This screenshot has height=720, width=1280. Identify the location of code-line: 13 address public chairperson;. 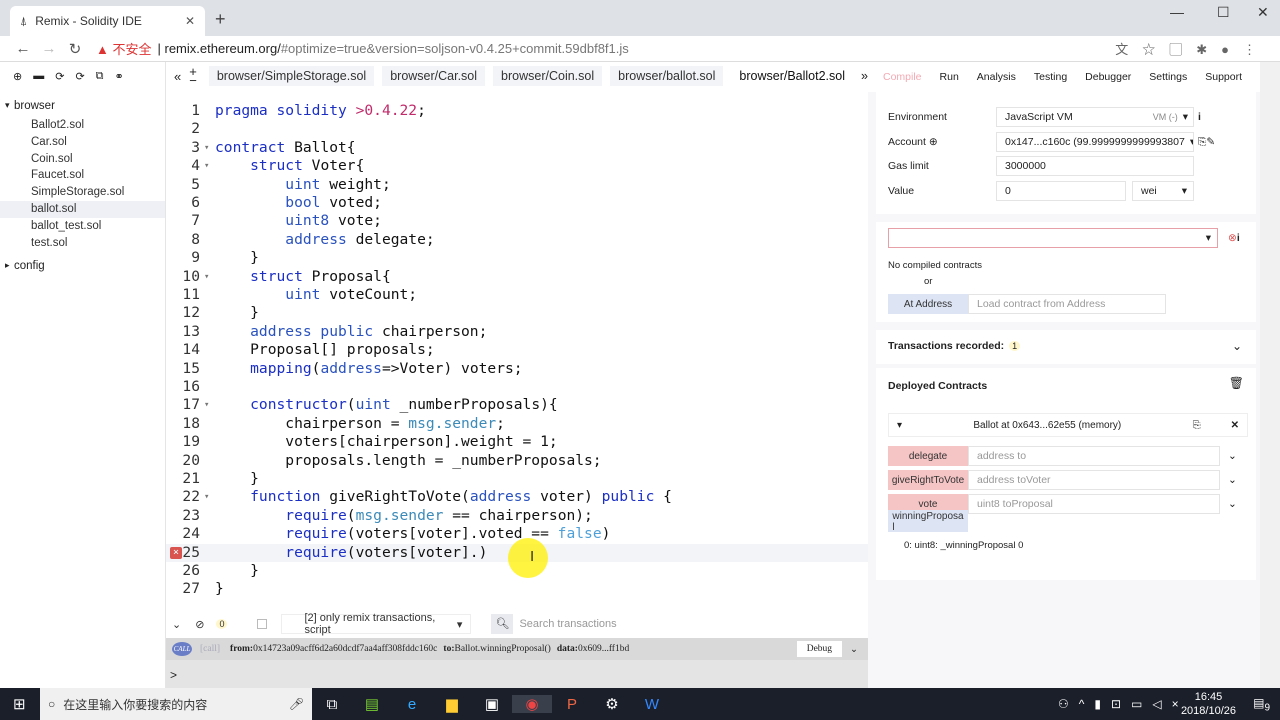
(517, 332).